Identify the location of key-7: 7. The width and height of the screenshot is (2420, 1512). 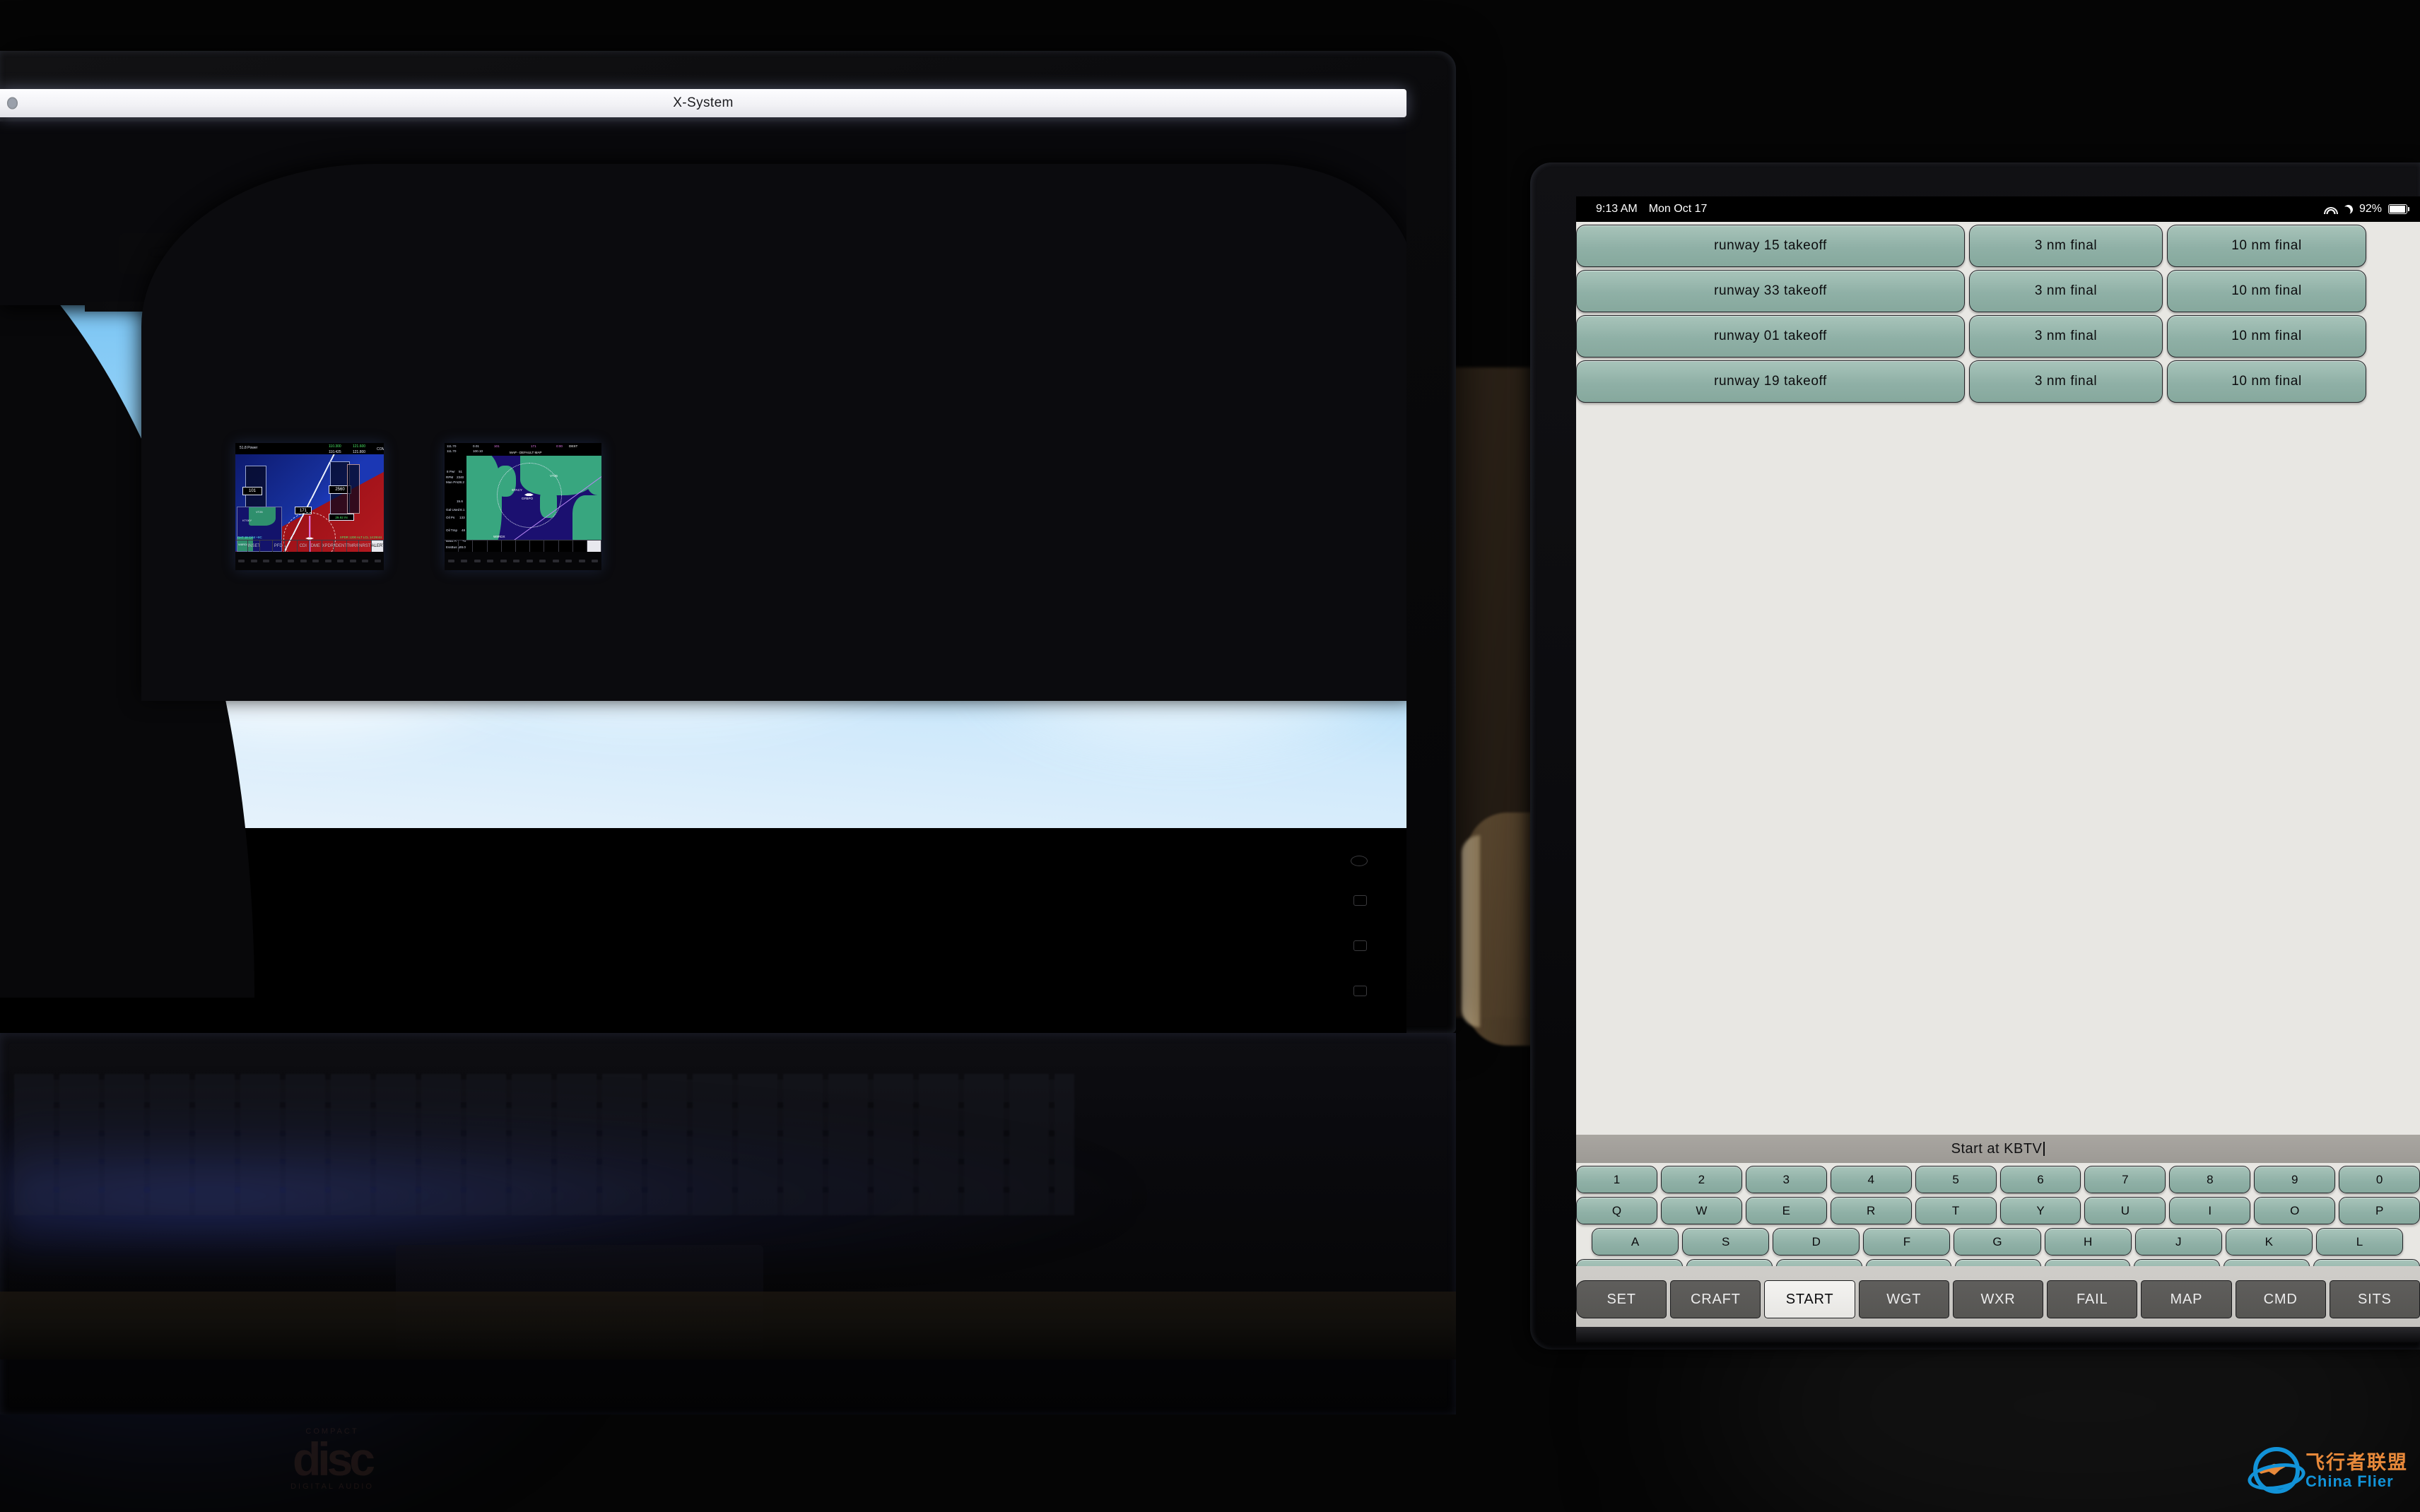
(2125, 1180).